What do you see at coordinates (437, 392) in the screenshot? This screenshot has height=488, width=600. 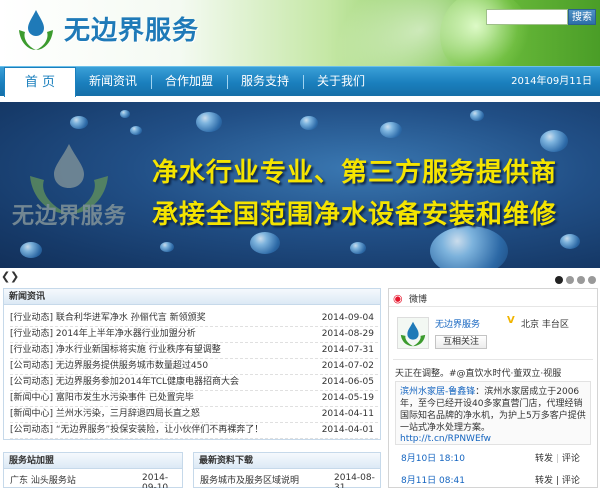 I see `post-author: 滨州水家居-鲁鑫锋` at bounding box center [437, 392].